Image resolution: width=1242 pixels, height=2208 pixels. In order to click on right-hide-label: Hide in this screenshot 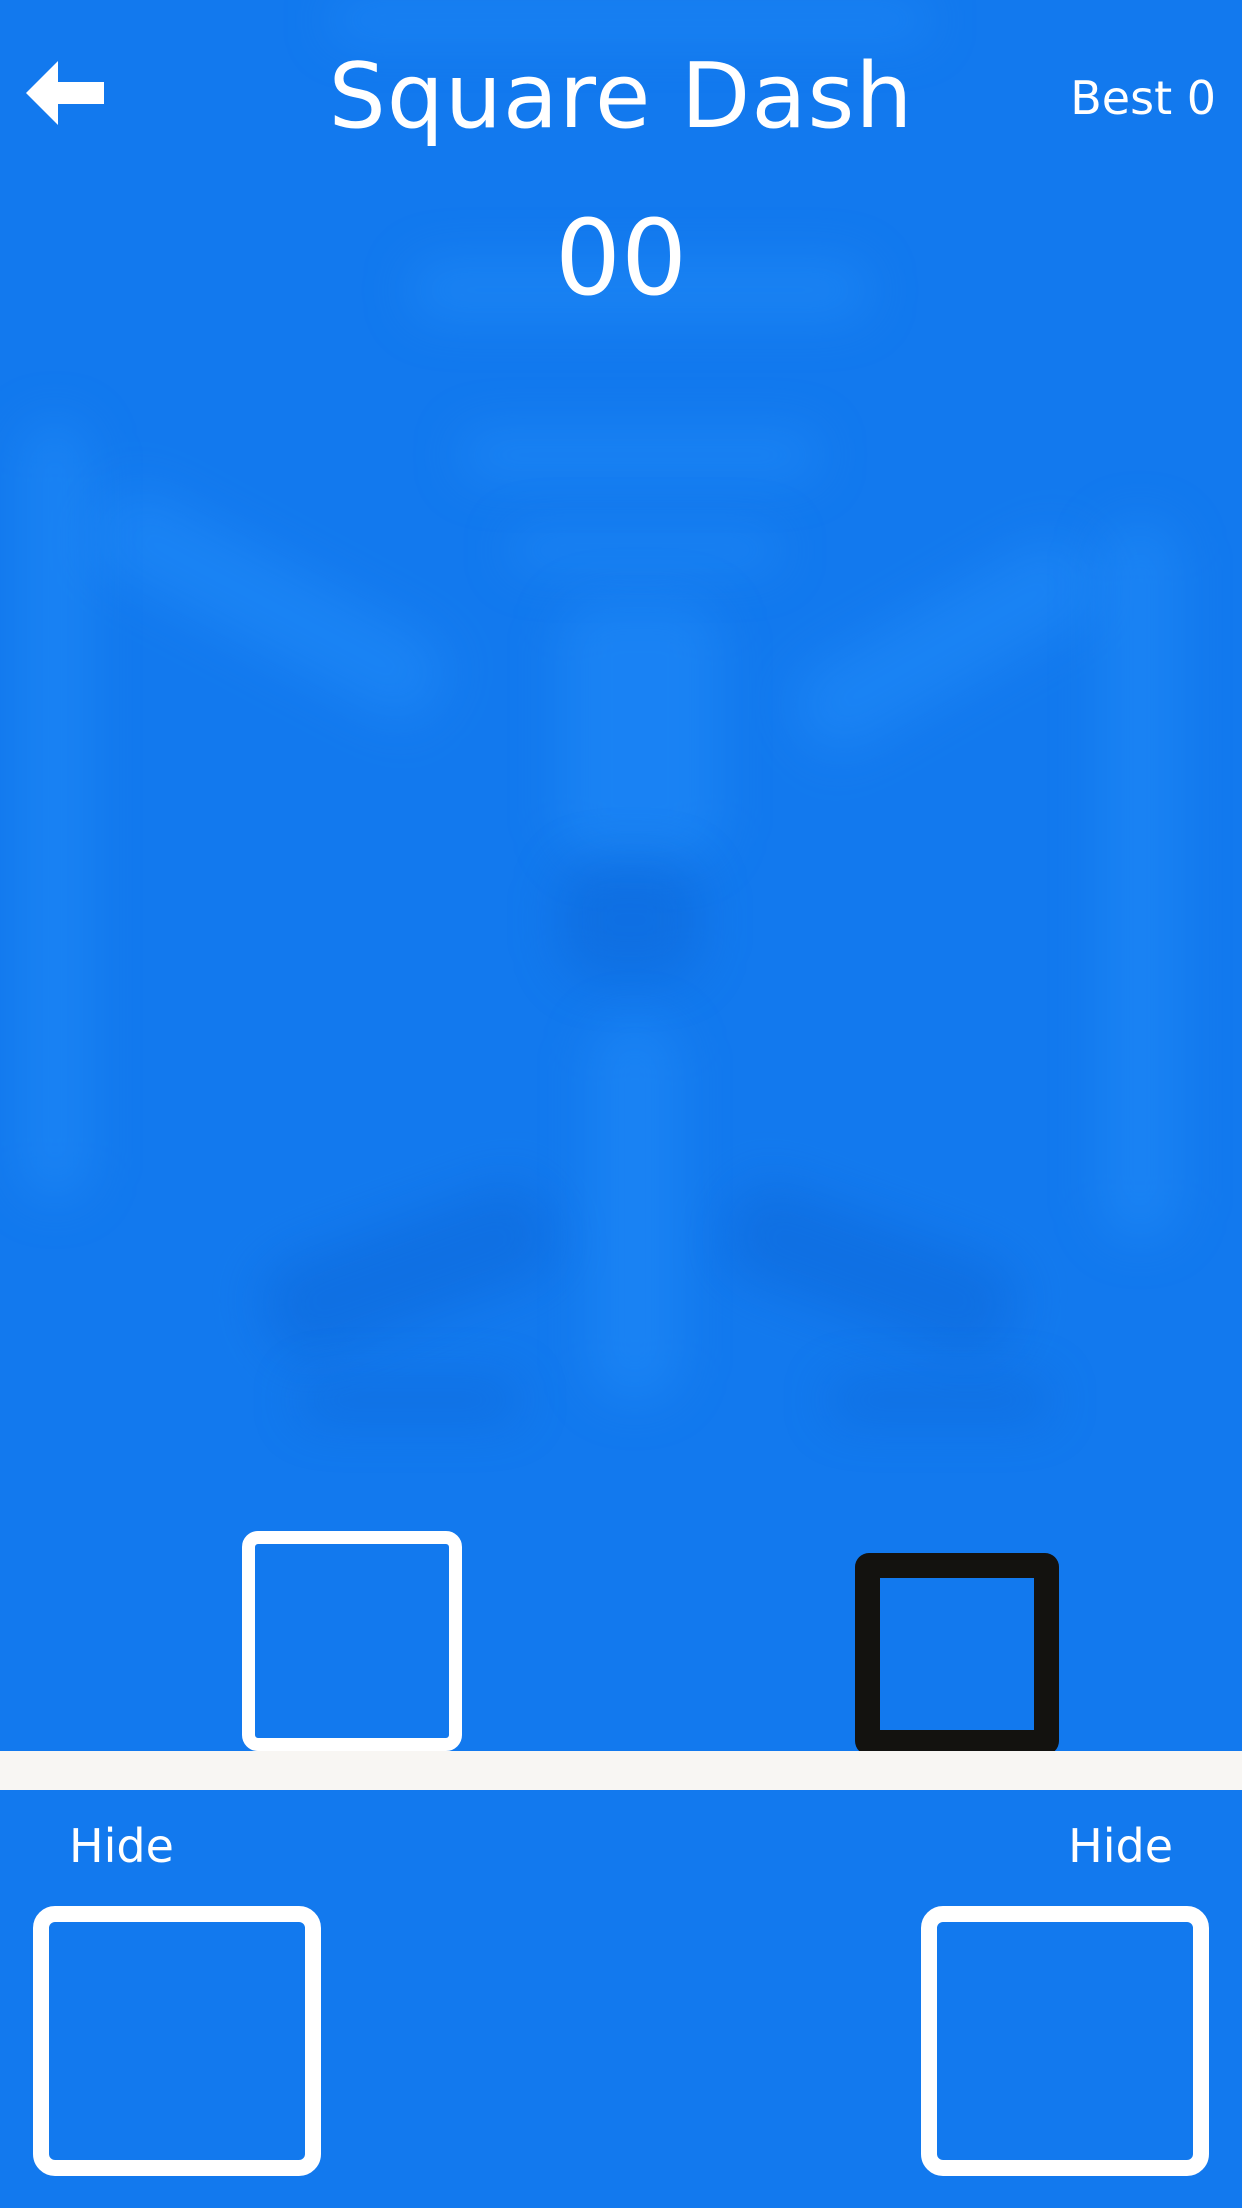, I will do `click(1120, 1846)`.